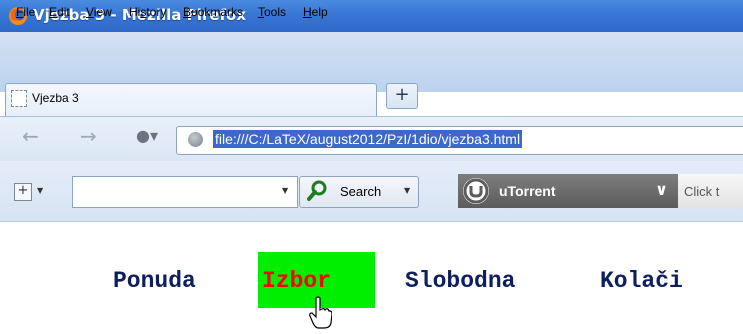 The width and height of the screenshot is (743, 334). What do you see at coordinates (154, 281) in the screenshot?
I see `nav-link-ponuda: Ponuda` at bounding box center [154, 281].